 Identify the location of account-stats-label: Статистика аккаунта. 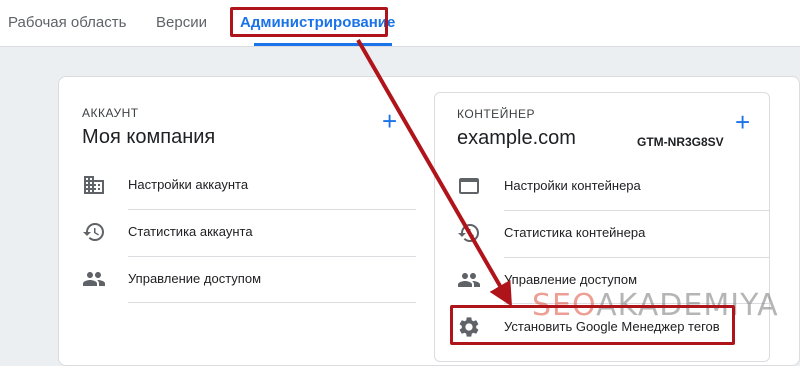
(190, 231).